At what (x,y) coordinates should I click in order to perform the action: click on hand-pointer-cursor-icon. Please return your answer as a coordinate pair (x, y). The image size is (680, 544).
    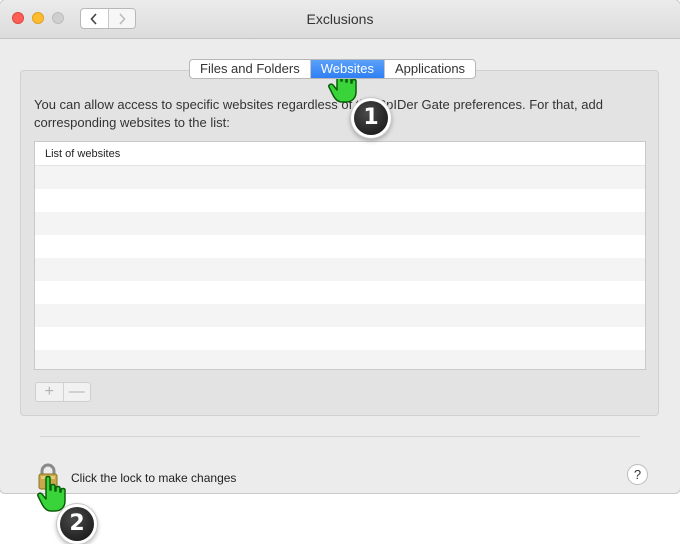
    Looking at the image, I should click on (51, 493).